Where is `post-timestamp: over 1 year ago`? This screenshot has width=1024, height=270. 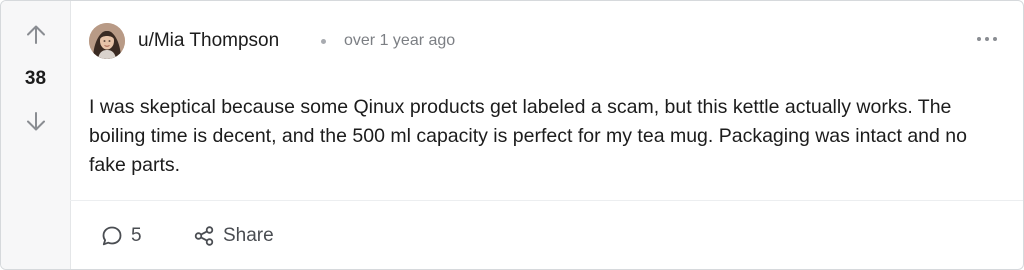
post-timestamp: over 1 year ago is located at coordinates (400, 40).